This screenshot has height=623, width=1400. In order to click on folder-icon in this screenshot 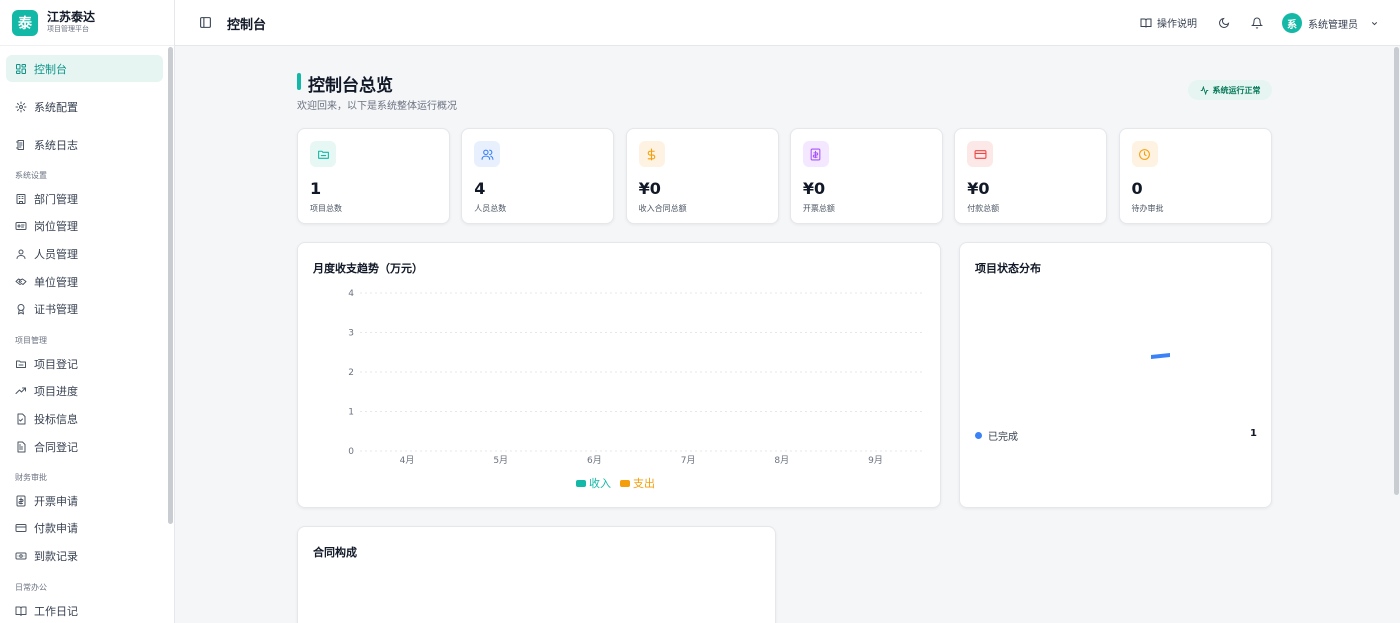, I will do `click(21, 364)`.